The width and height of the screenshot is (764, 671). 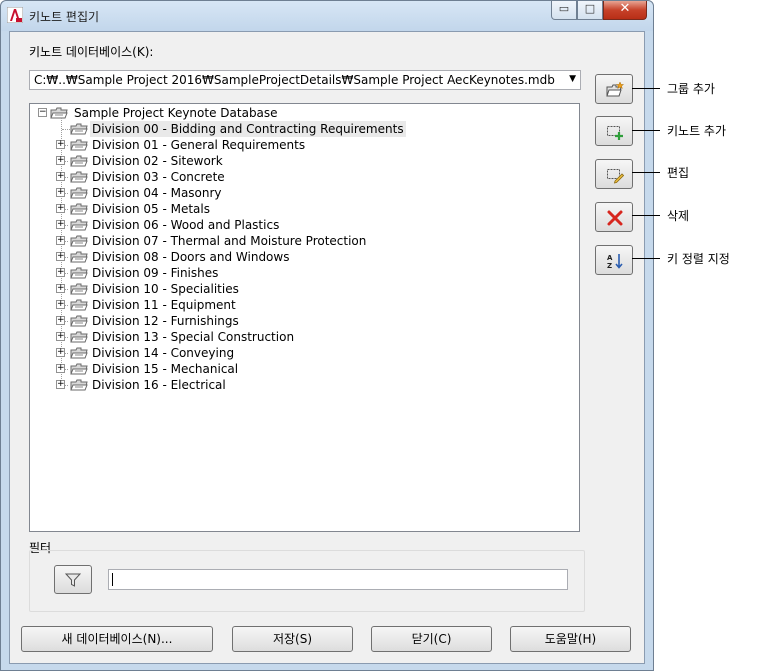 What do you see at coordinates (614, 131) in the screenshot?
I see `add-keynote-button` at bounding box center [614, 131].